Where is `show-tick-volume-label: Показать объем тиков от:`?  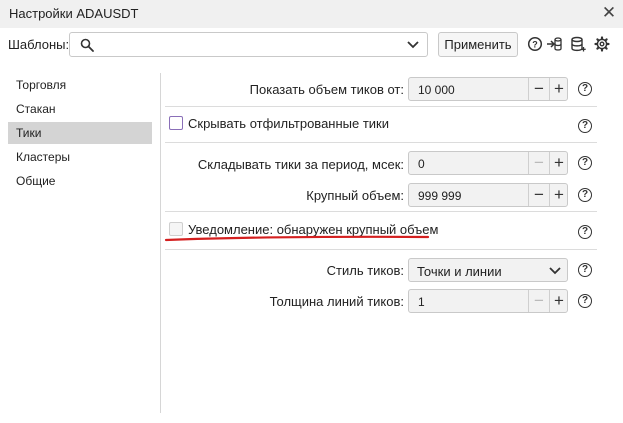 show-tick-volume-label: Показать объем тиков от: is located at coordinates (326, 89).